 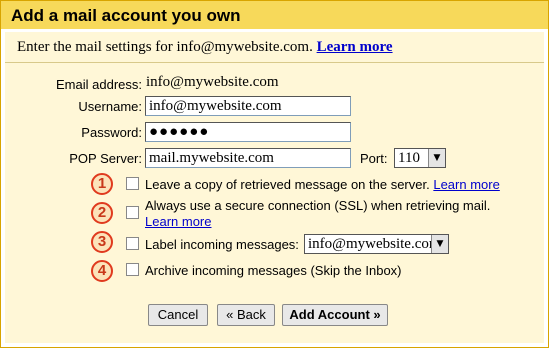 I want to click on password-field: ●●●●●●, so click(x=248, y=132).